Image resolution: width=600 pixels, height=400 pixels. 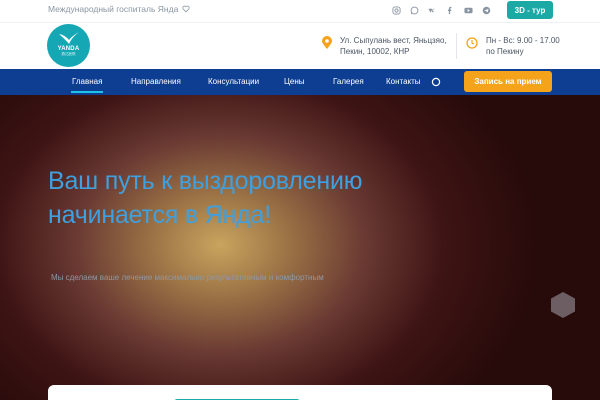 I want to click on site-name-label: Международный госпиталь Янда, so click(x=113, y=9).